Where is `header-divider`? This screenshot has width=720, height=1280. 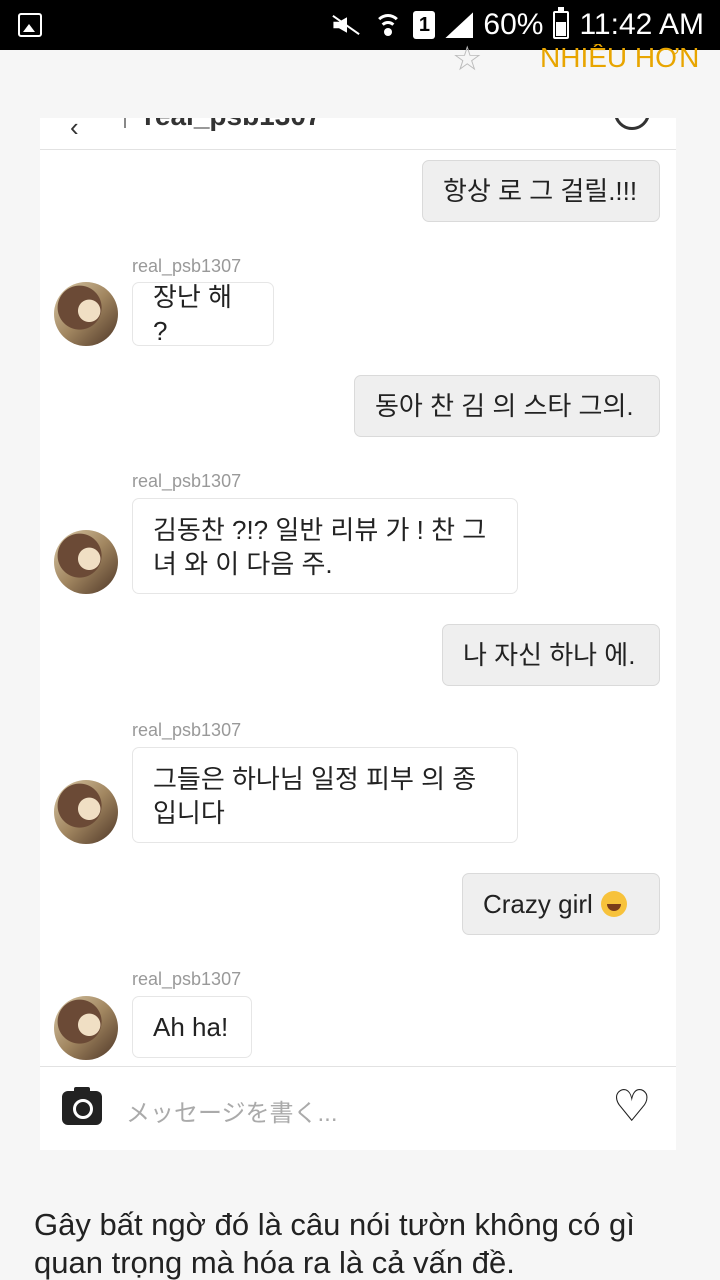 header-divider is located at coordinates (125, 123).